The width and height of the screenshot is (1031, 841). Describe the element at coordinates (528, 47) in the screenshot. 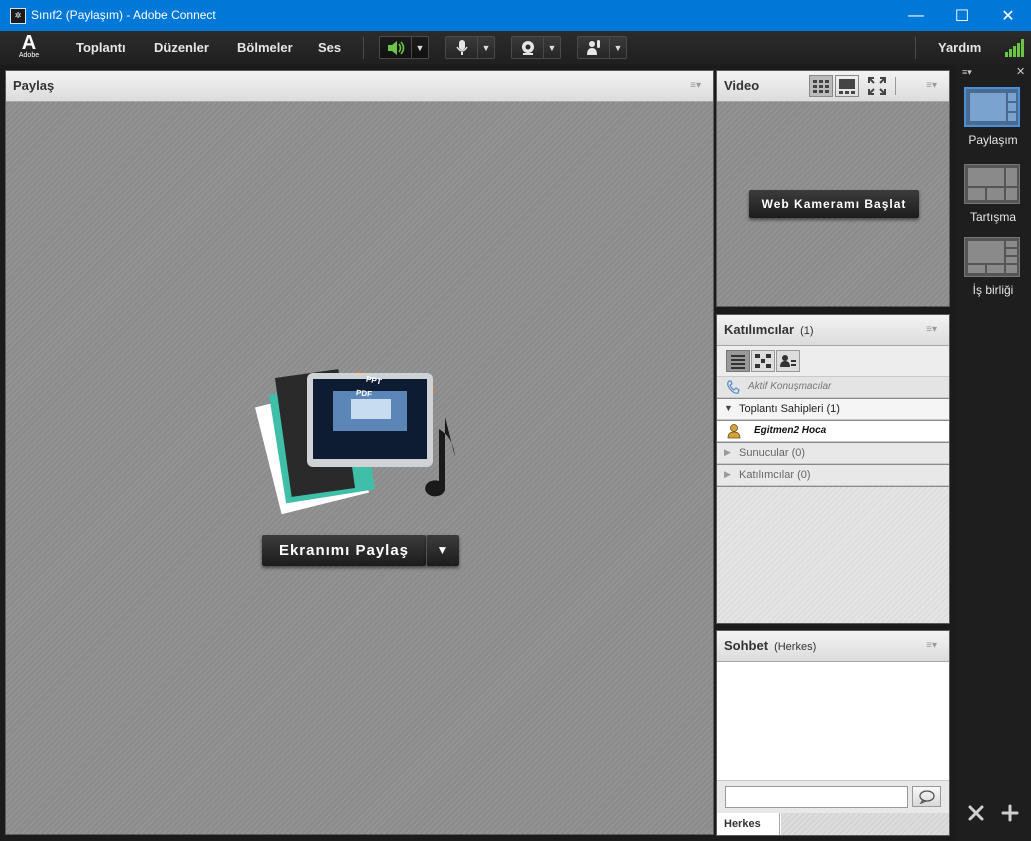

I see `webcam-icon` at that location.